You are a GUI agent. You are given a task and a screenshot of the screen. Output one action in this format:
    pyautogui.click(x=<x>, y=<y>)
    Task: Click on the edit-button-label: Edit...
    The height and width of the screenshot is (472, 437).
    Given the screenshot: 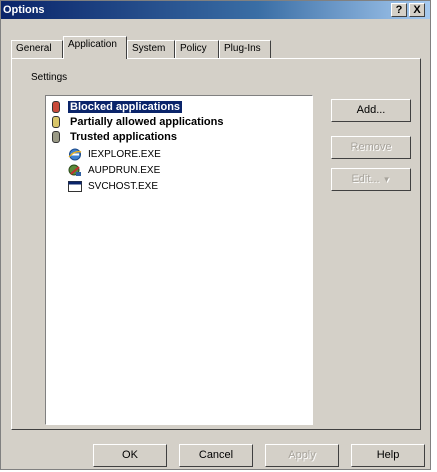 What is the action you would take?
    pyautogui.click(x=365, y=179)
    